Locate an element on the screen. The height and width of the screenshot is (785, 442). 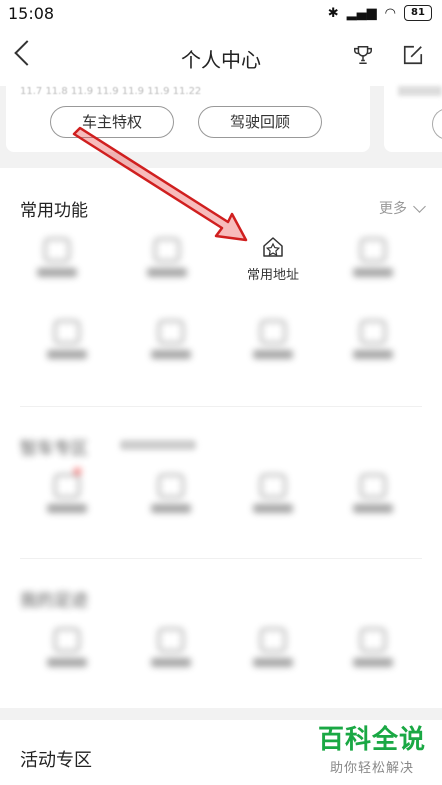
status-icons: ✱ ▂▄▆ ◠ 81 is located at coordinates (380, 13).